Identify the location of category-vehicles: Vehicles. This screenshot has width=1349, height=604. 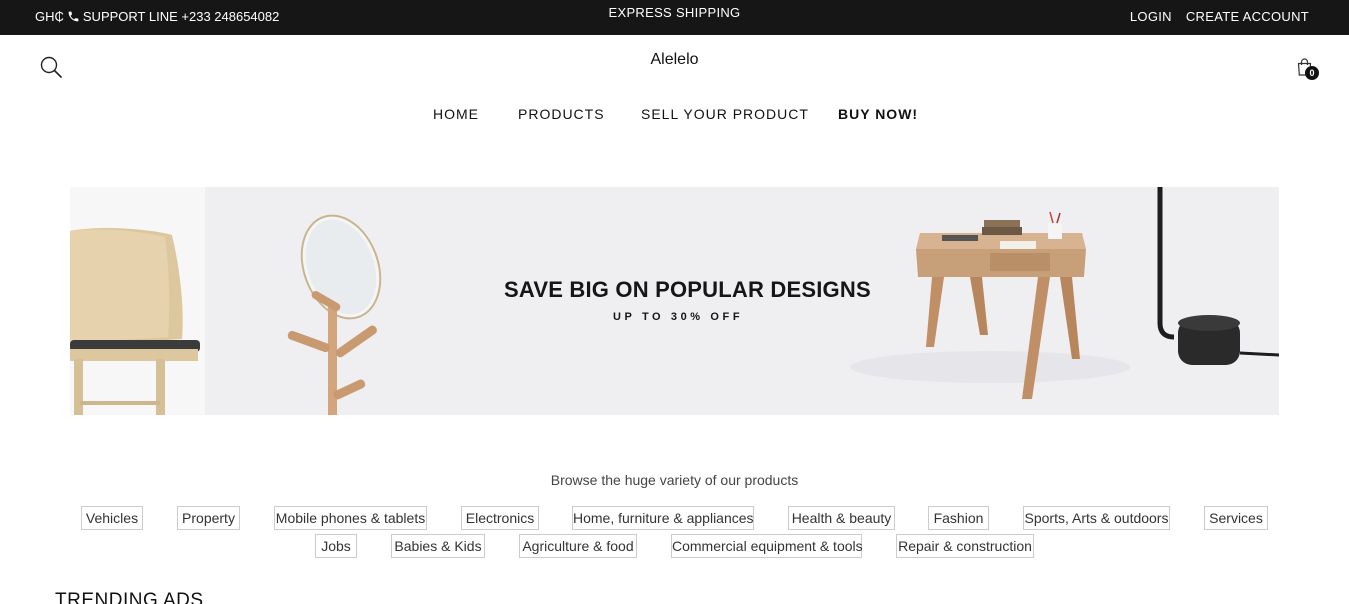
(112, 518).